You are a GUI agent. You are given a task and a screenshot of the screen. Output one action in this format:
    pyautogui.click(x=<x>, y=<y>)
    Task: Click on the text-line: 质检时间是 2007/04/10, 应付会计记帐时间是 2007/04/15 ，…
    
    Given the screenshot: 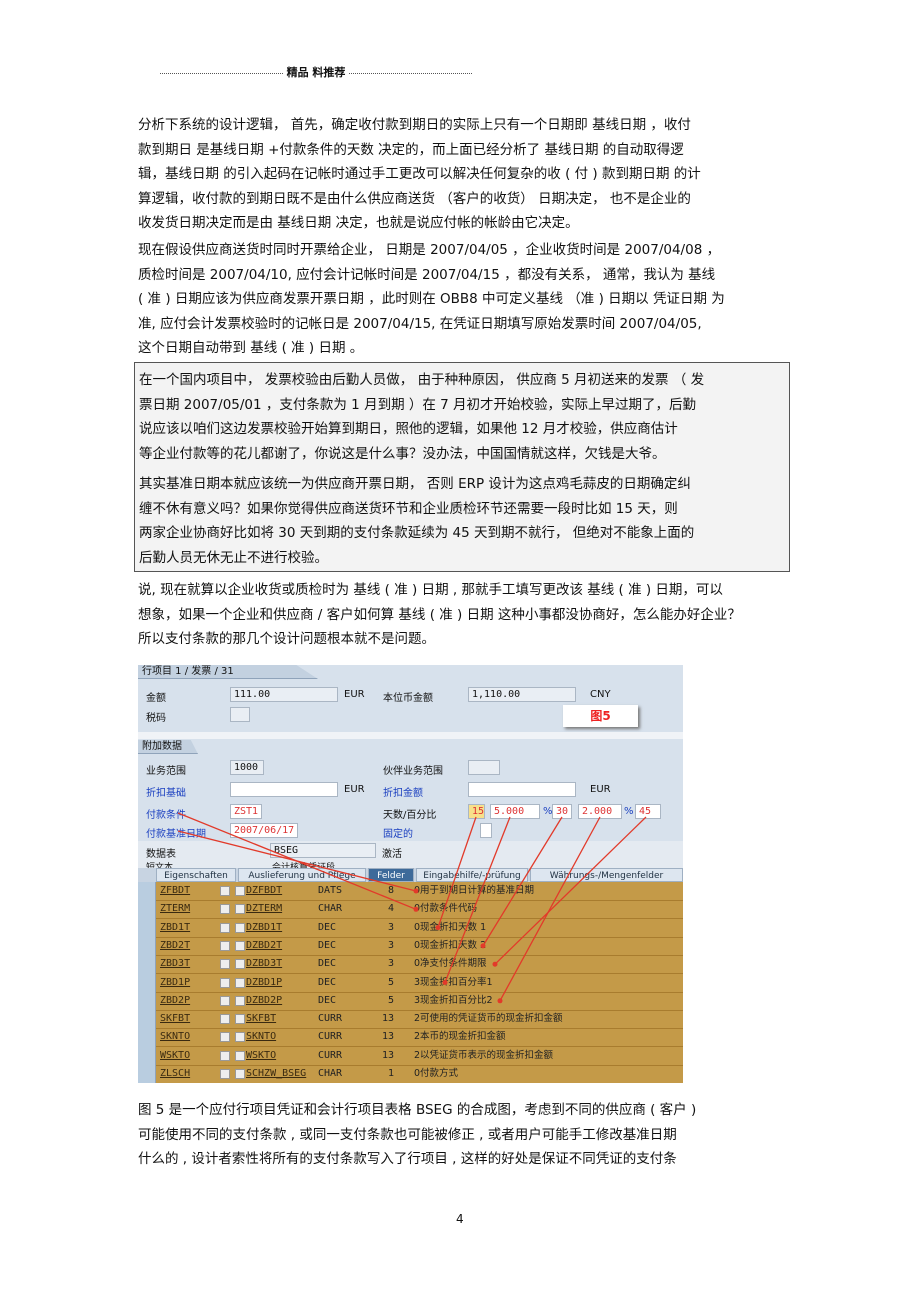 What is the action you would take?
    pyautogui.click(x=427, y=274)
    